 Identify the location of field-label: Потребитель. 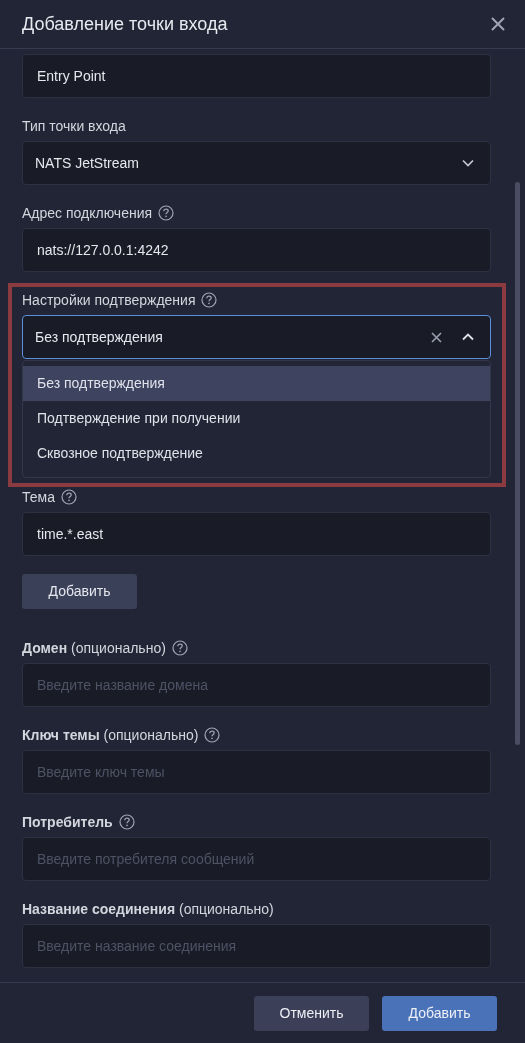
(67, 822).